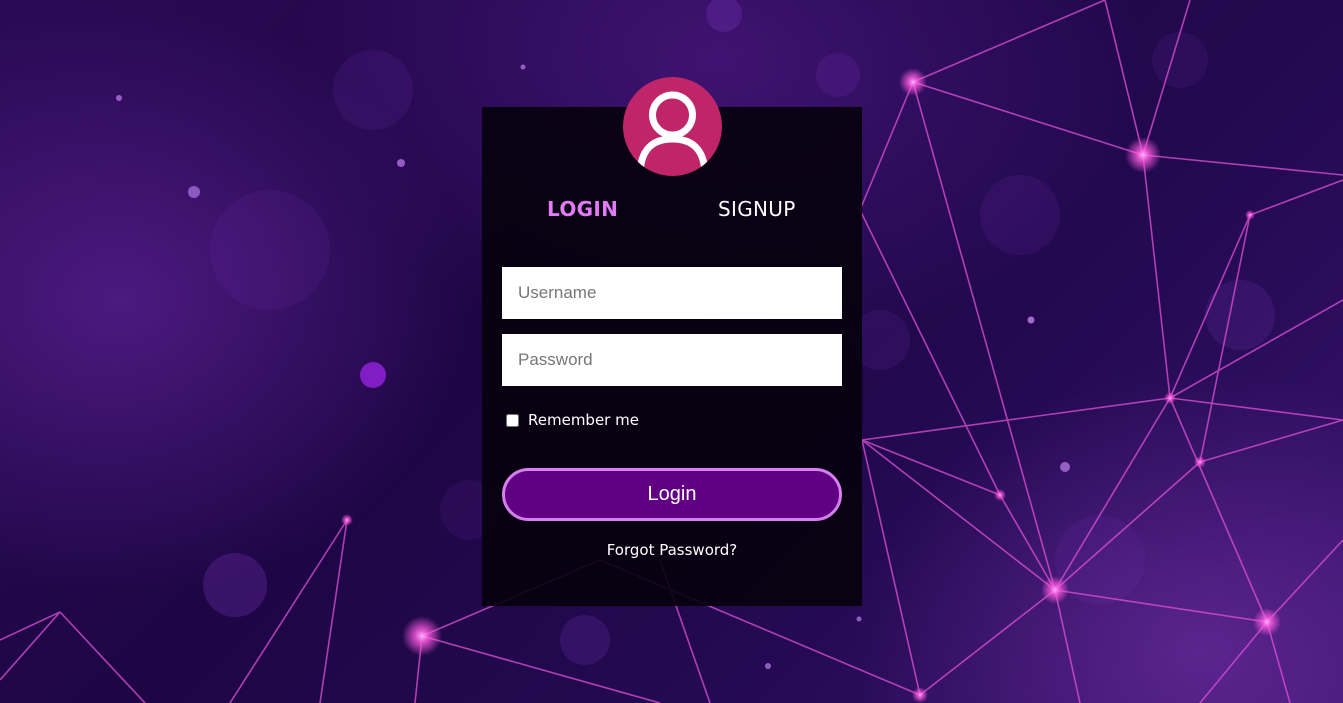 The height and width of the screenshot is (703, 1343). I want to click on user-icon, so click(672, 133).